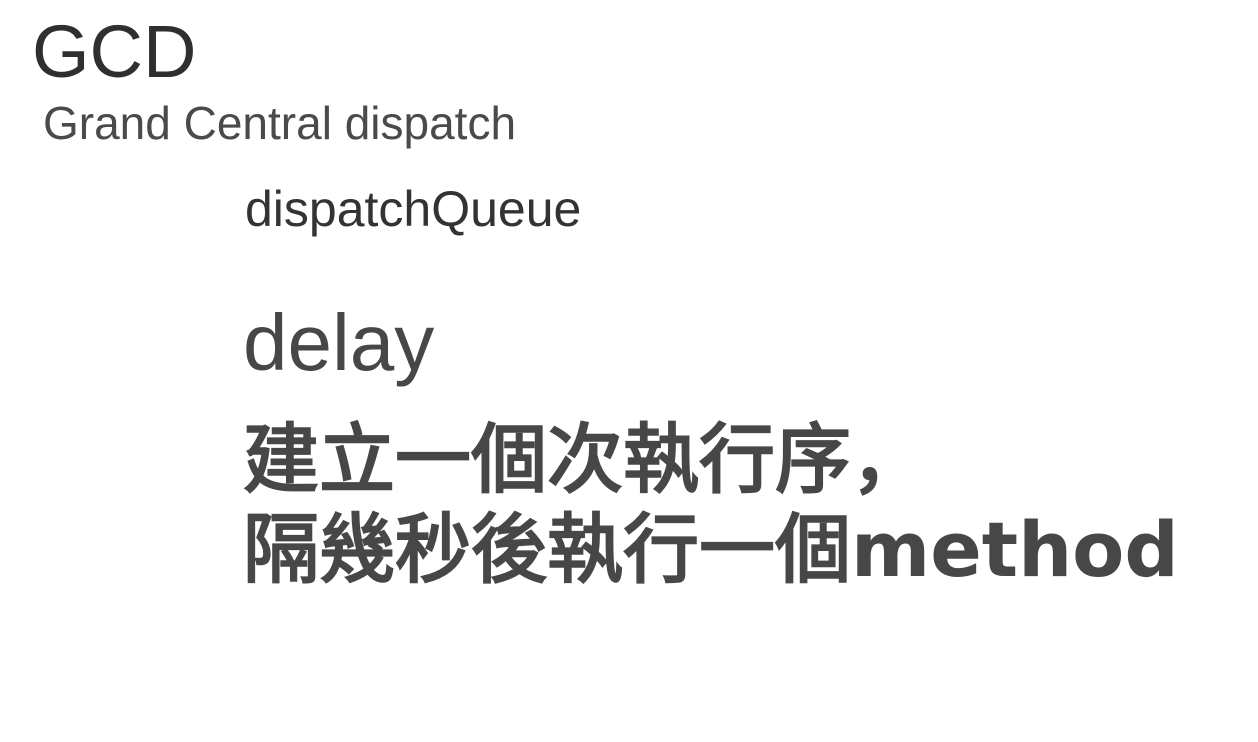 The image size is (1258, 742). I want to click on slide-title: GCD, so click(114, 51).